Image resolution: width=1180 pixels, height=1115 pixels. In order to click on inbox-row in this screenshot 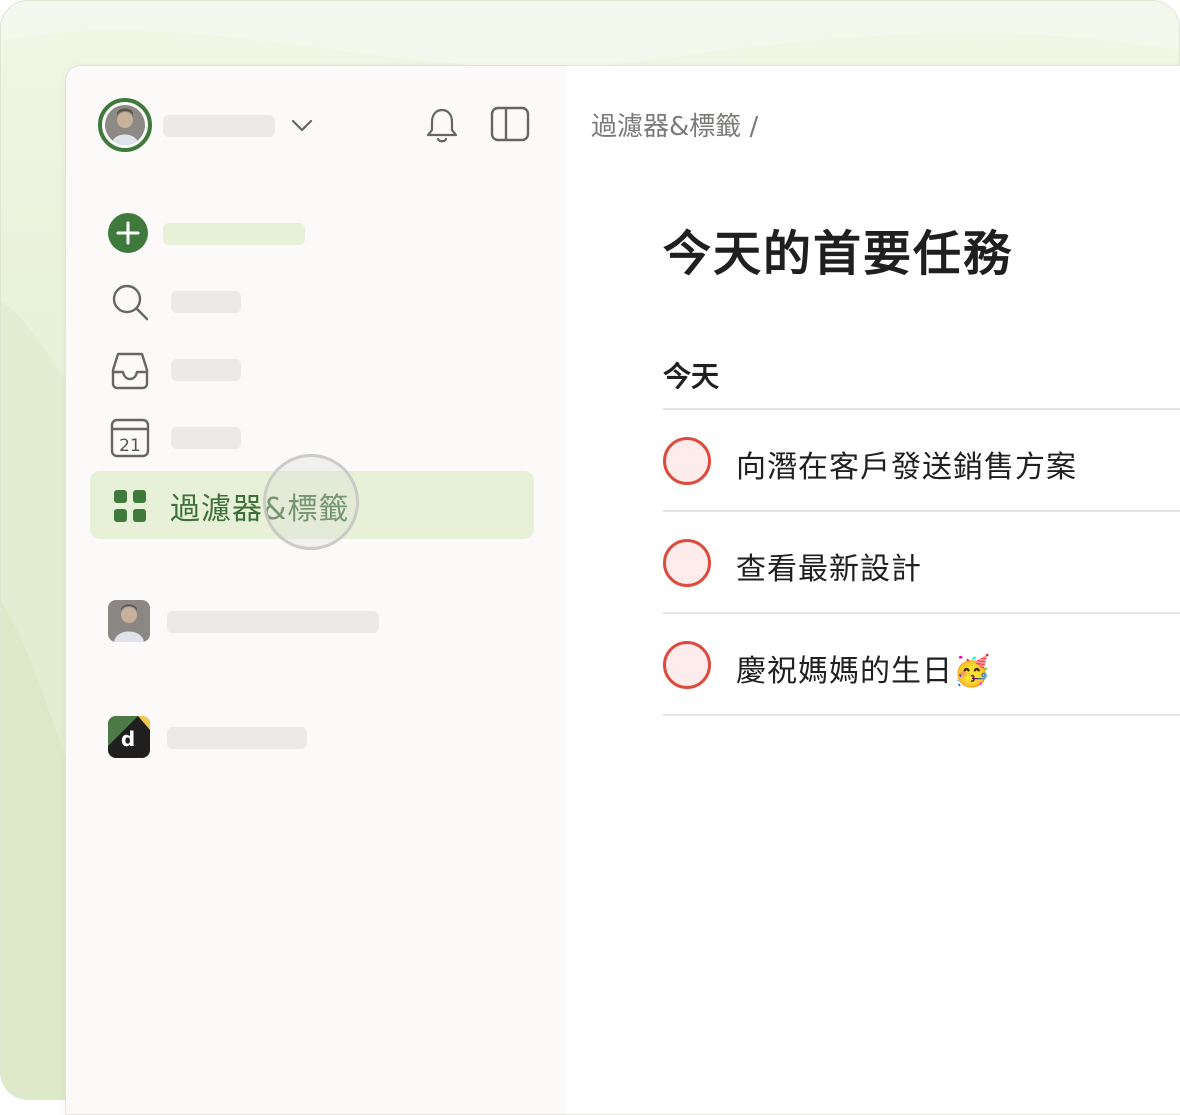, I will do `click(312, 369)`.